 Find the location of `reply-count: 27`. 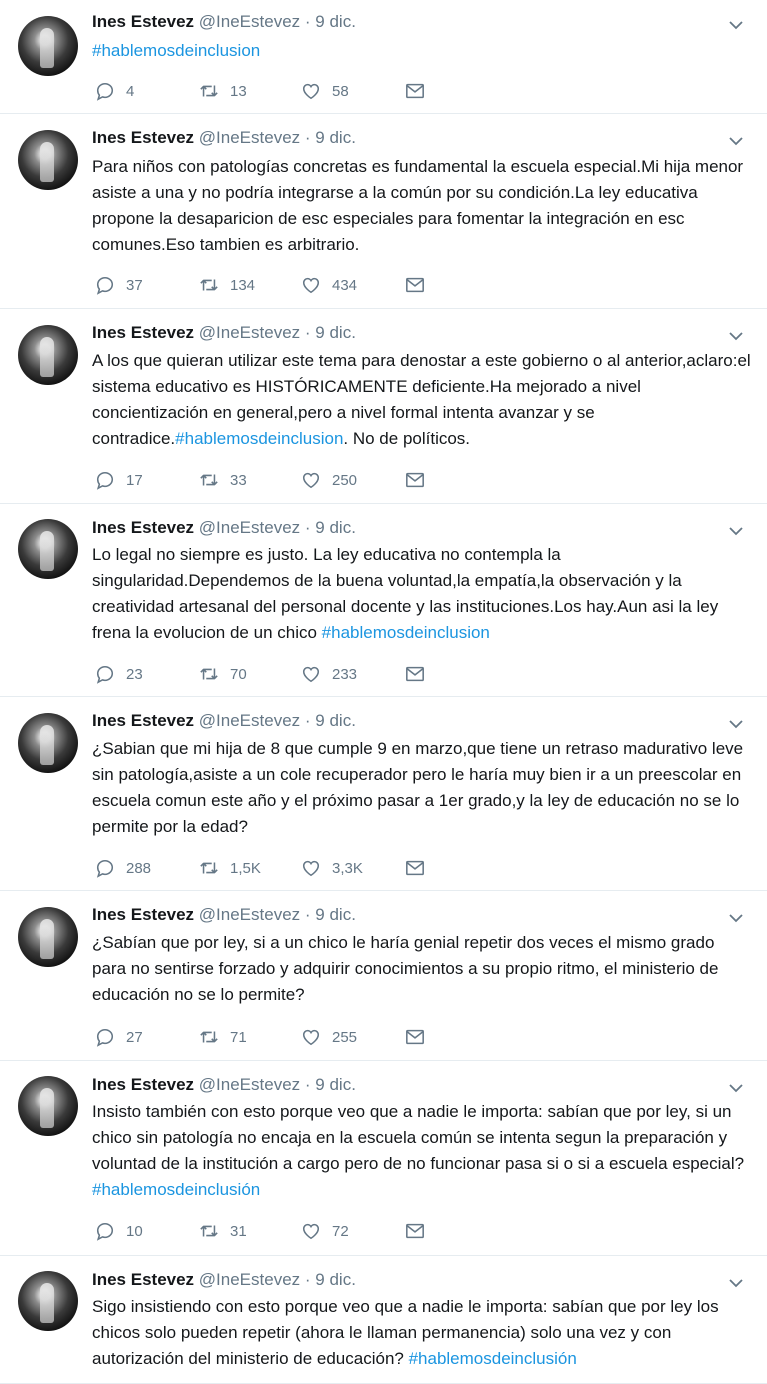

reply-count: 27 is located at coordinates (134, 1037).